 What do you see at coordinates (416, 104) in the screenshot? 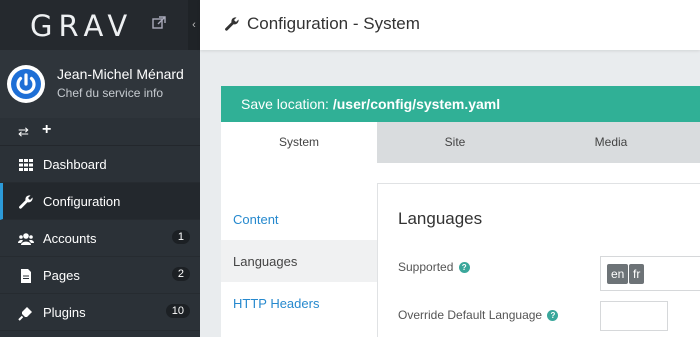
I see `save-location-path: /user/config/system.yaml` at bounding box center [416, 104].